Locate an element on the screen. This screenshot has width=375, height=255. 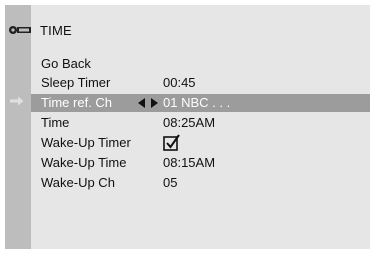
menu-left-rail is located at coordinates (18, 127).